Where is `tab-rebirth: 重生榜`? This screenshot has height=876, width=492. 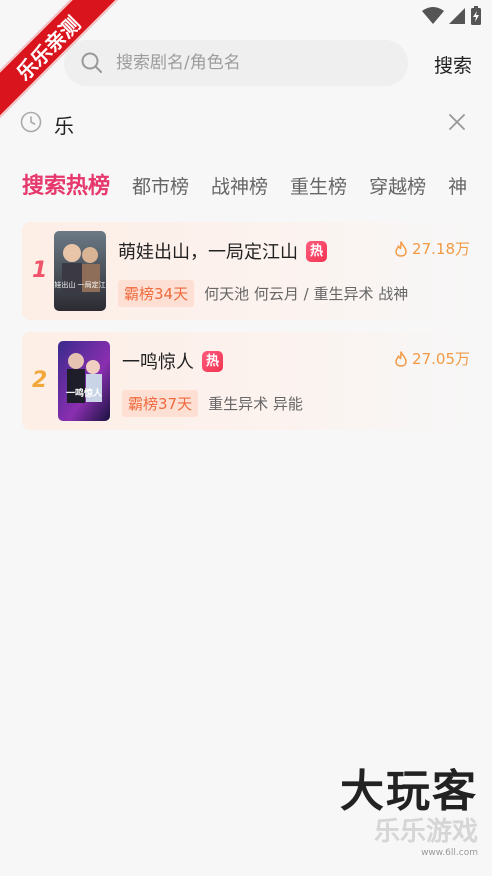
tab-rebirth: 重生榜 is located at coordinates (318, 187).